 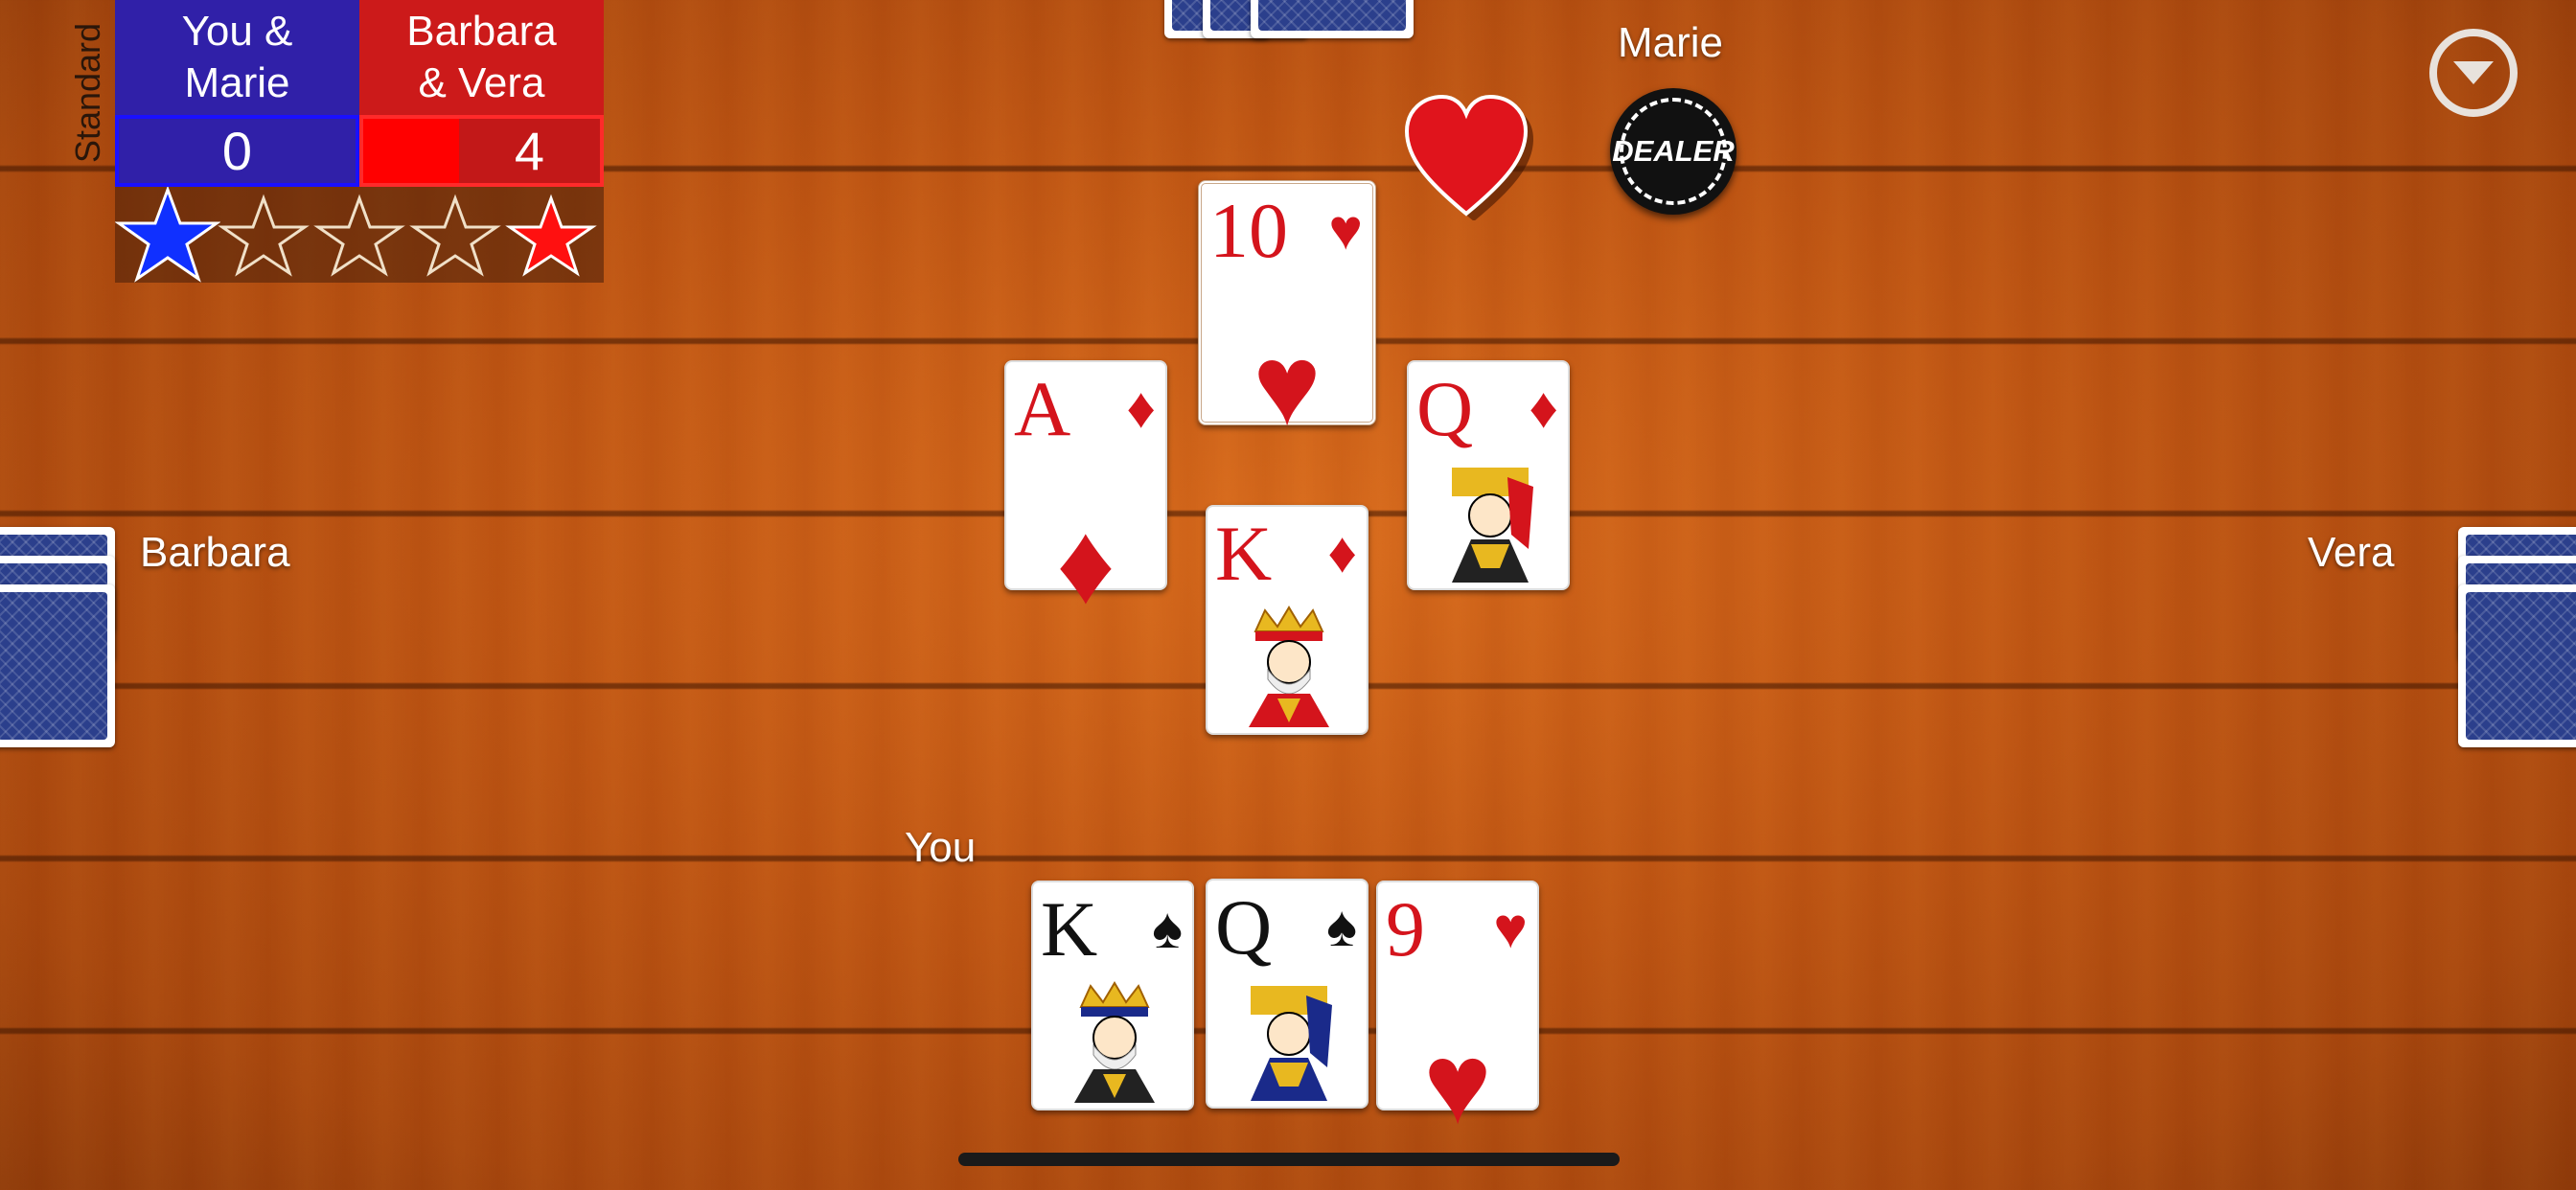 I want to click on card-rank: A, so click(x=1042, y=409).